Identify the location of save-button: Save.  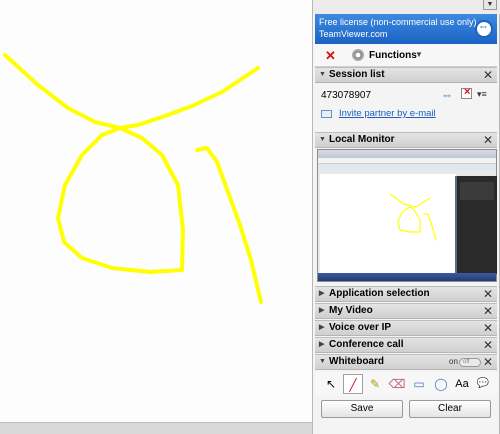
(362, 409).